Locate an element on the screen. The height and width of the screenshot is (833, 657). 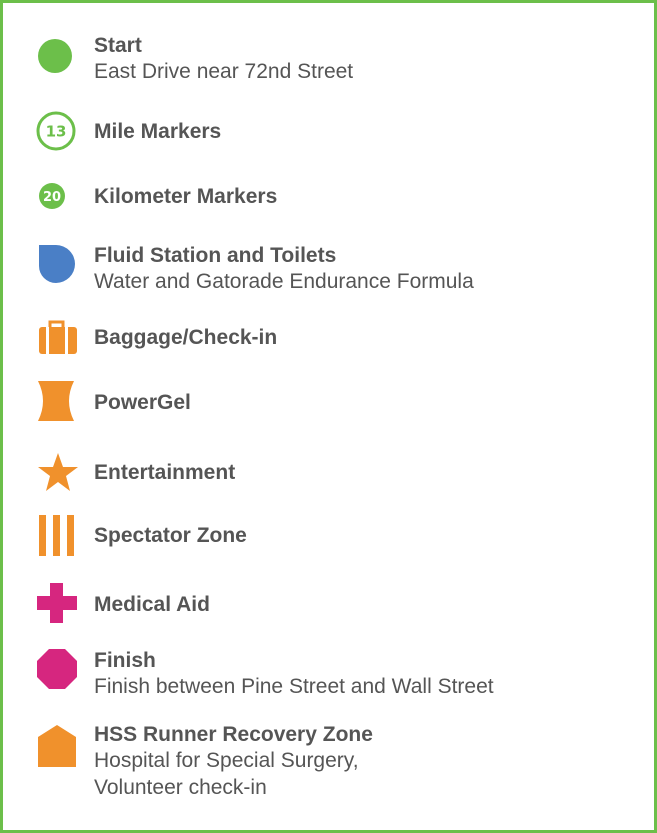
legend-title: Kilometer Markers is located at coordinates (186, 196).